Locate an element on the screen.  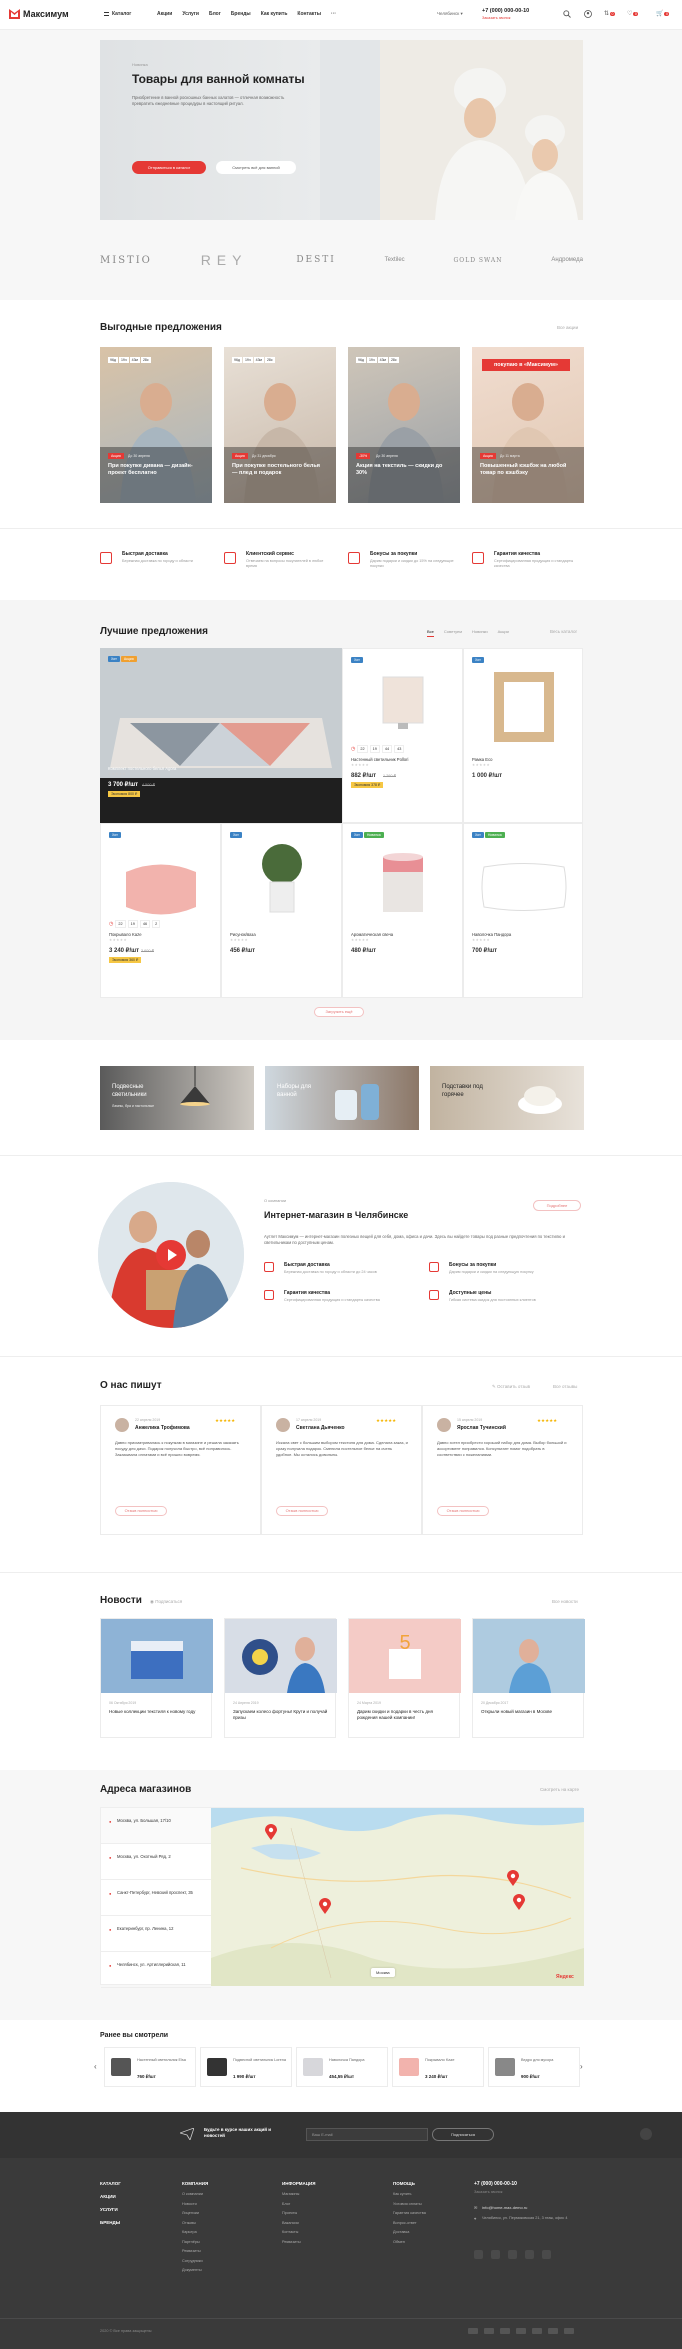
brand-logo: MISTIO is located at coordinates (126, 260).